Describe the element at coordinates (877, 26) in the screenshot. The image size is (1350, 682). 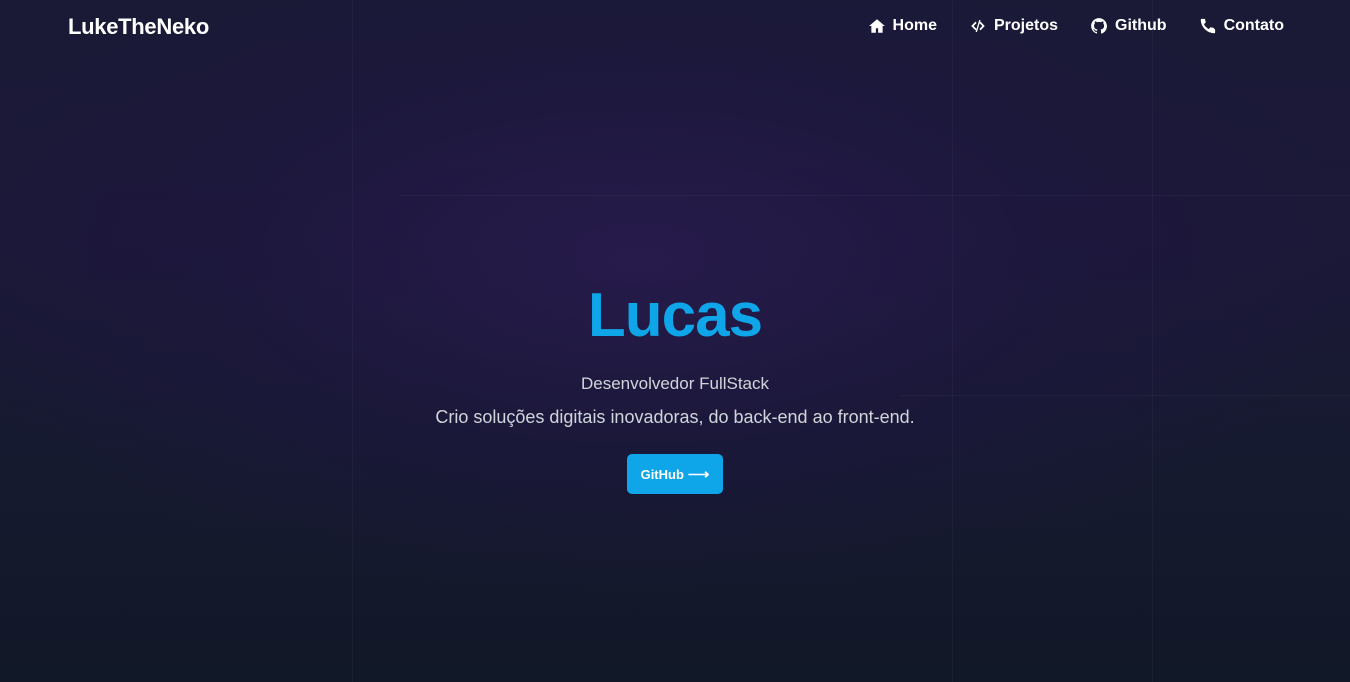
I see `home-icon` at that location.